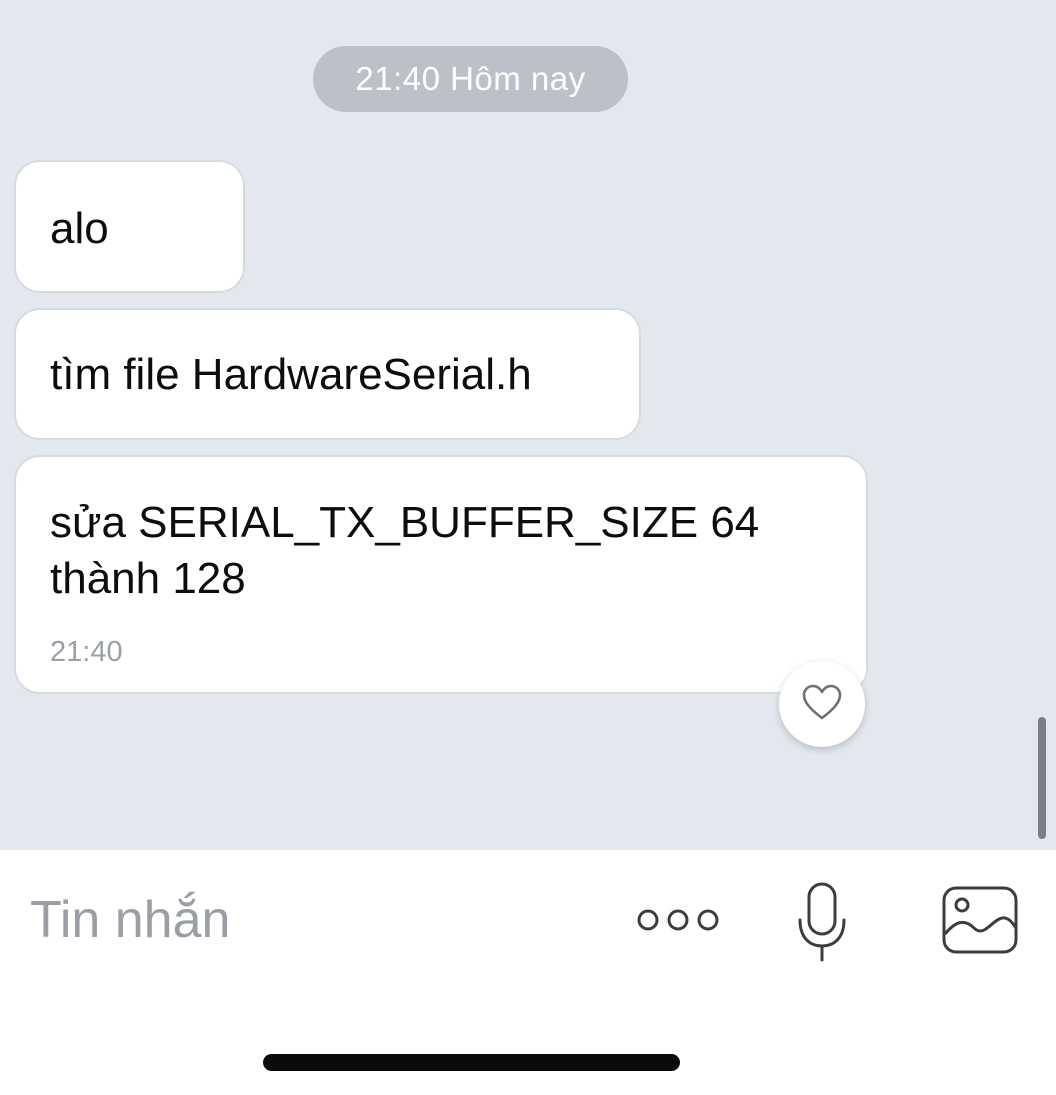 The image size is (1056, 1095). I want to click on reaction-button, so click(822, 704).